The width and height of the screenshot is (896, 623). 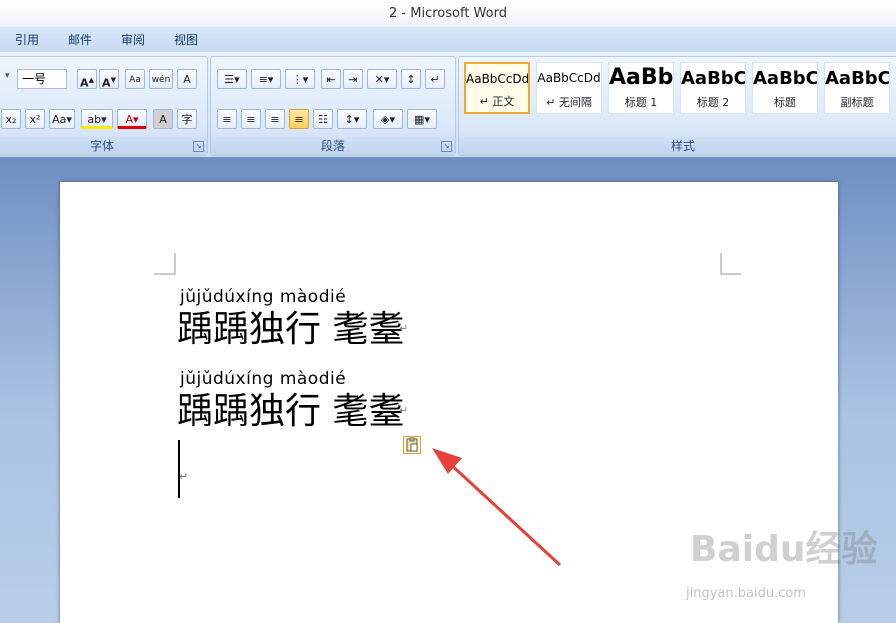 I want to click on chevron-down-icon: ▾, so click(x=7, y=76).